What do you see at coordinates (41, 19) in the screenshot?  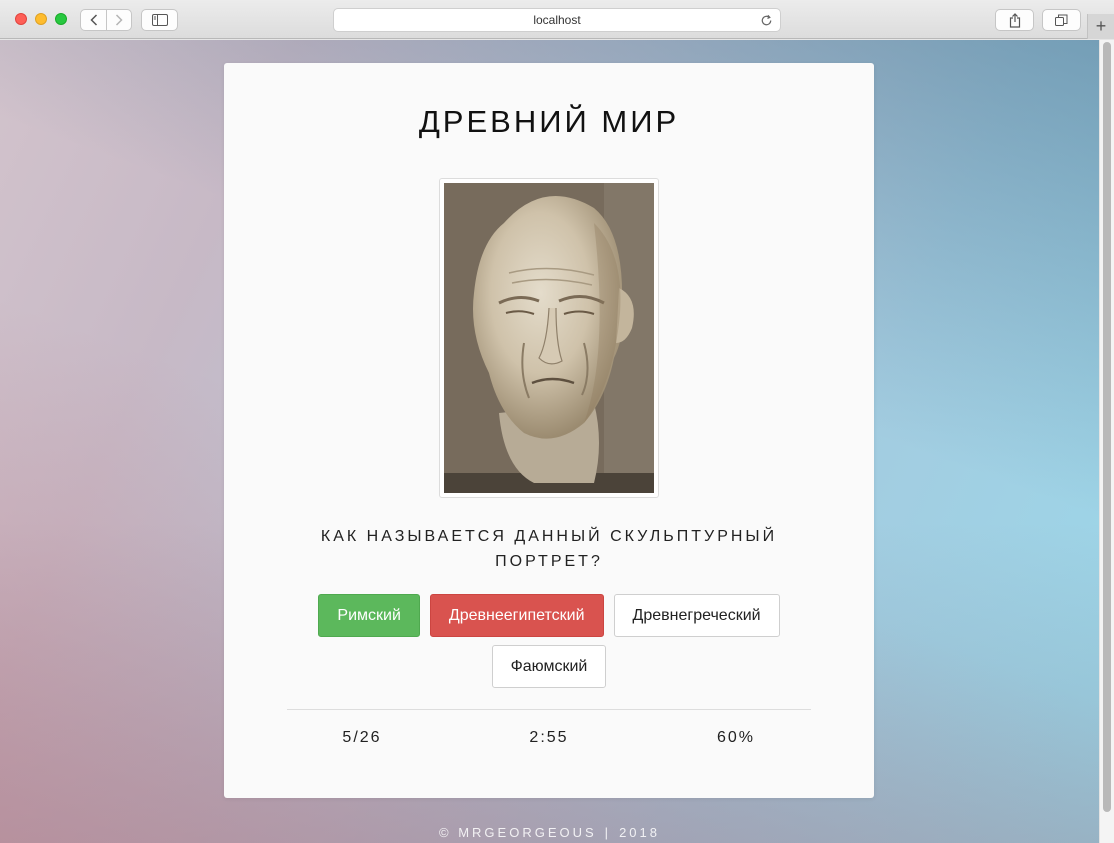 I see `minimize-window-button` at bounding box center [41, 19].